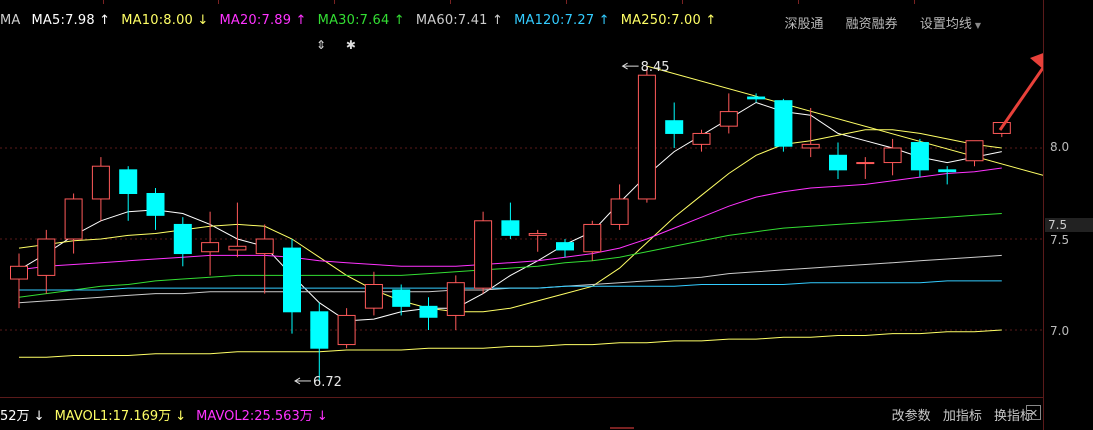  I want to click on change-params-button: 改参数, so click(911, 416).